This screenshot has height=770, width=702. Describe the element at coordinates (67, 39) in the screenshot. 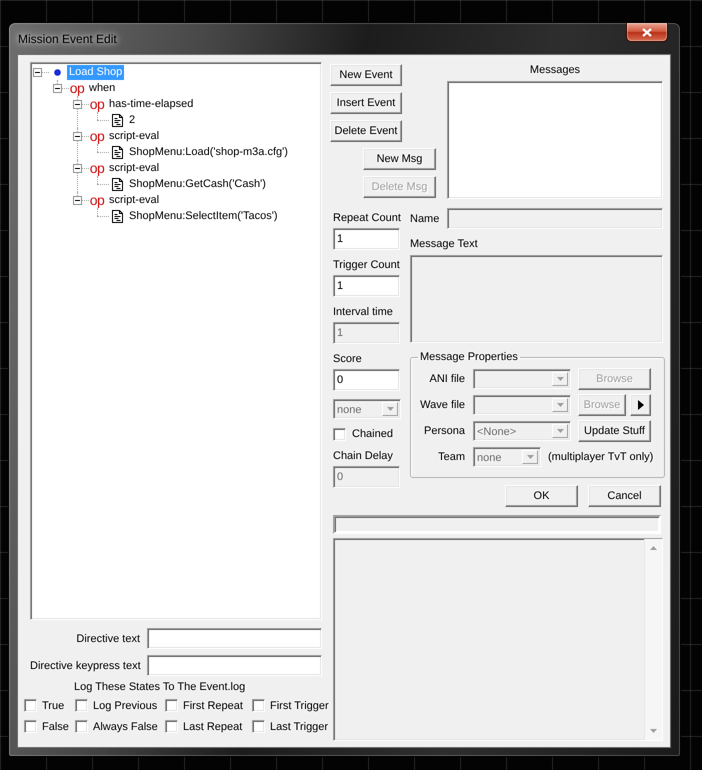

I see `window-title: Mission Event Edit` at that location.